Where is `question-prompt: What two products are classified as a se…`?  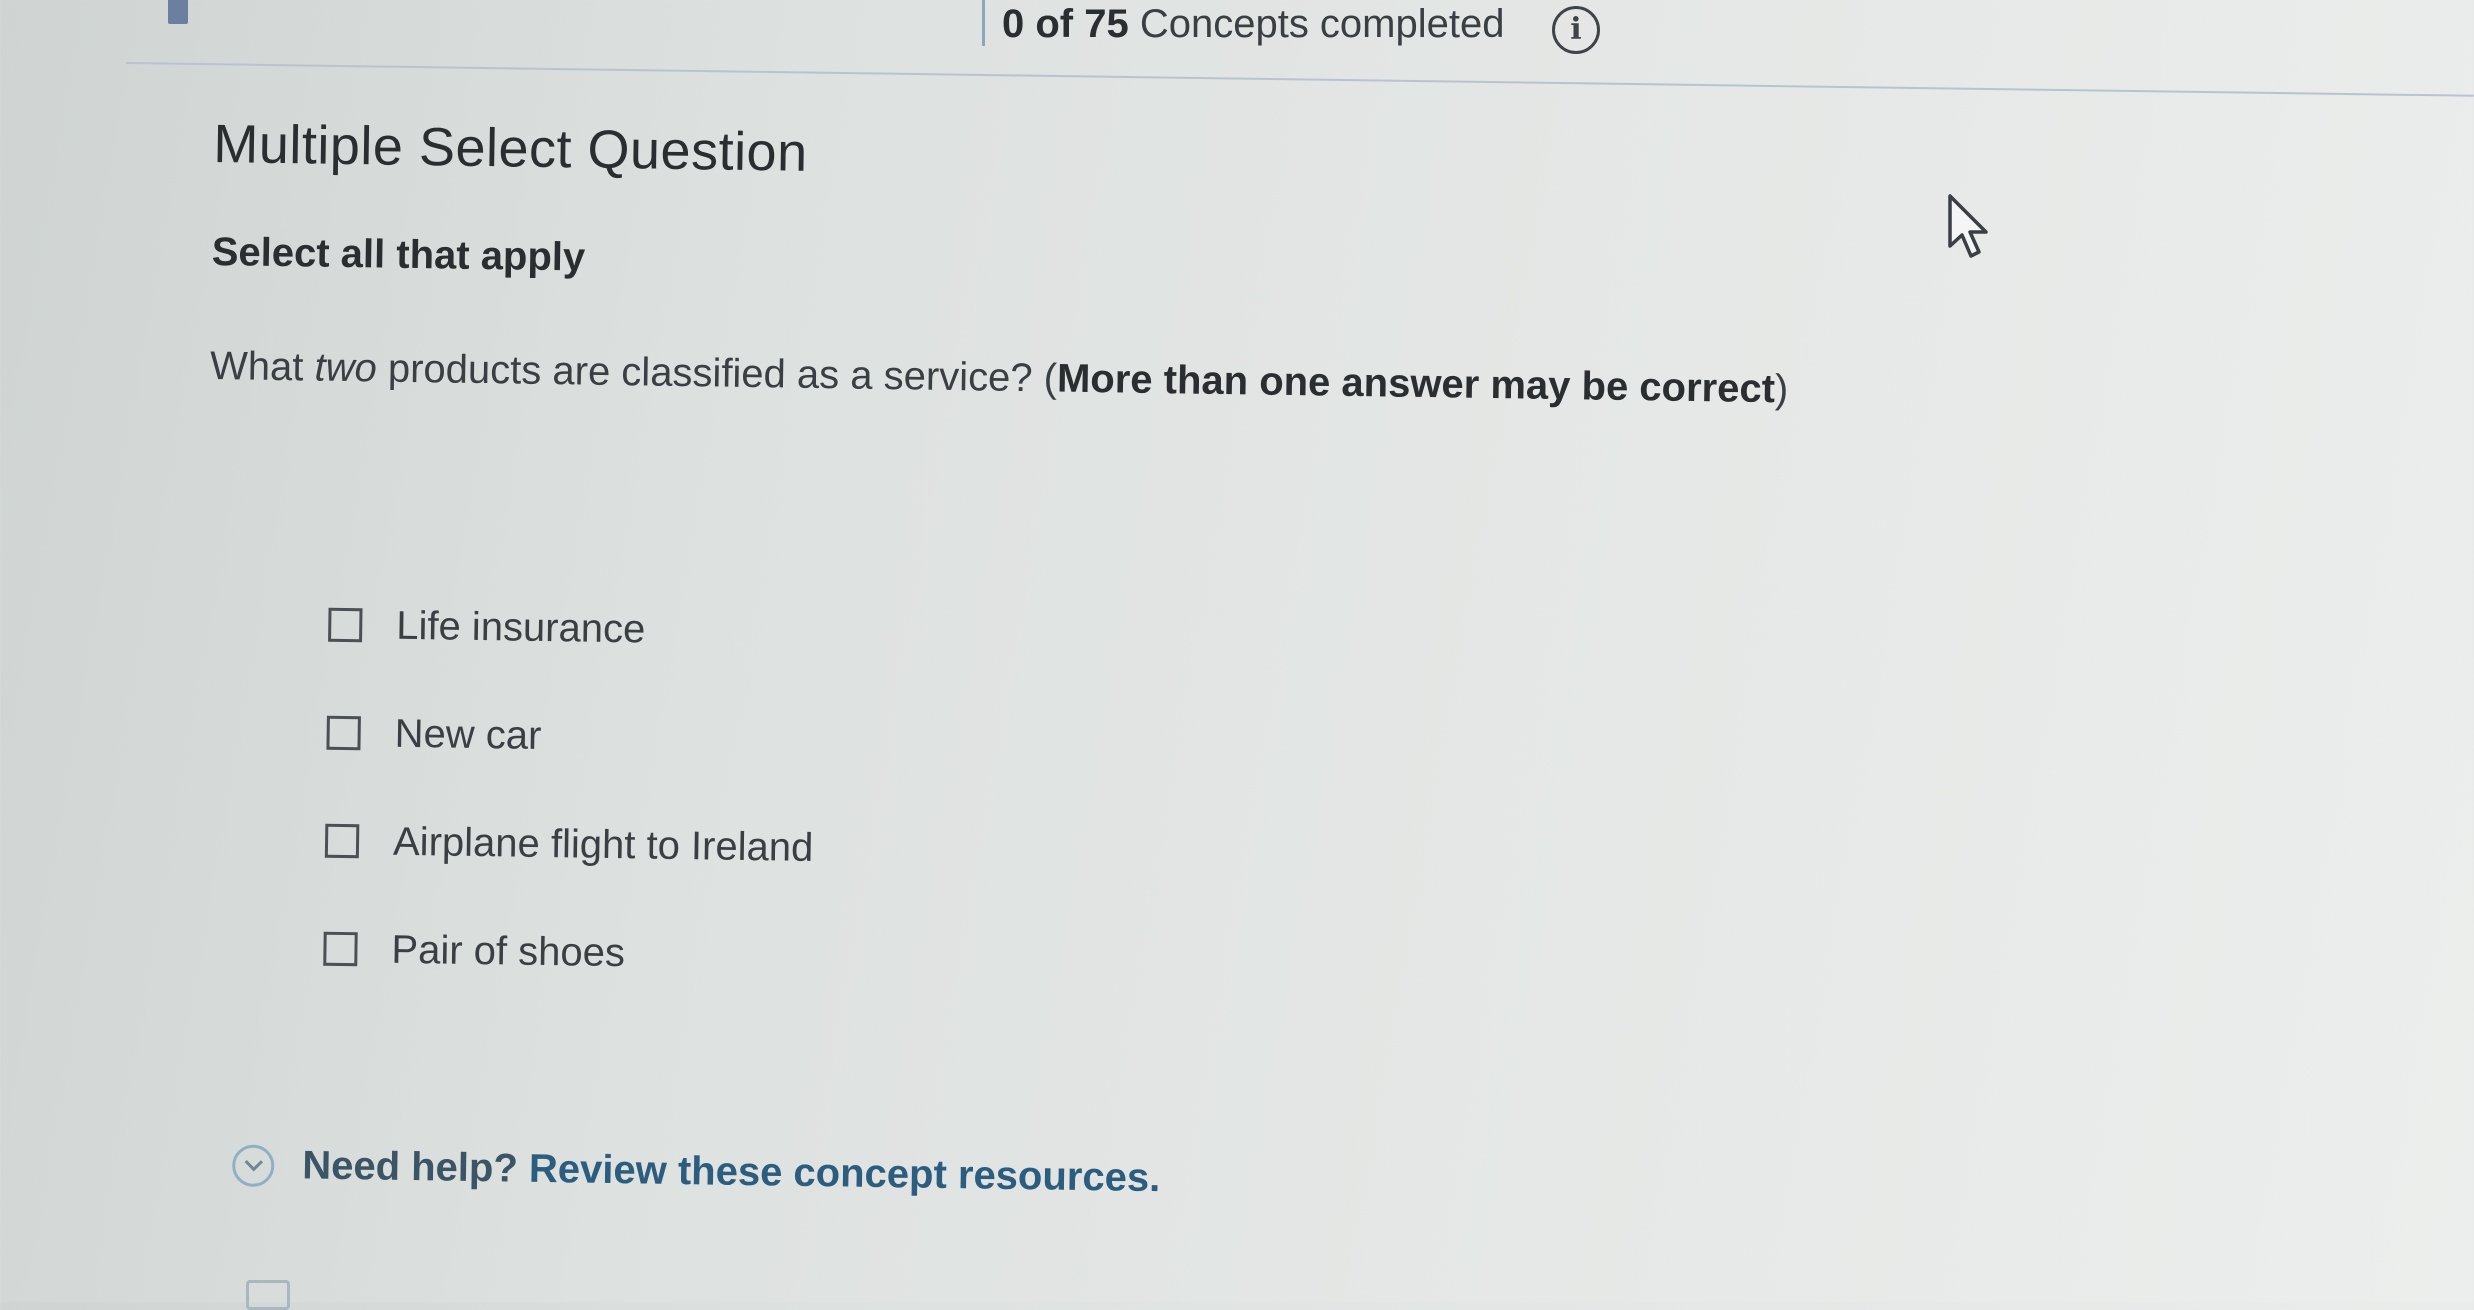
question-prompt: What two products are classified as a se… is located at coordinates (999, 378).